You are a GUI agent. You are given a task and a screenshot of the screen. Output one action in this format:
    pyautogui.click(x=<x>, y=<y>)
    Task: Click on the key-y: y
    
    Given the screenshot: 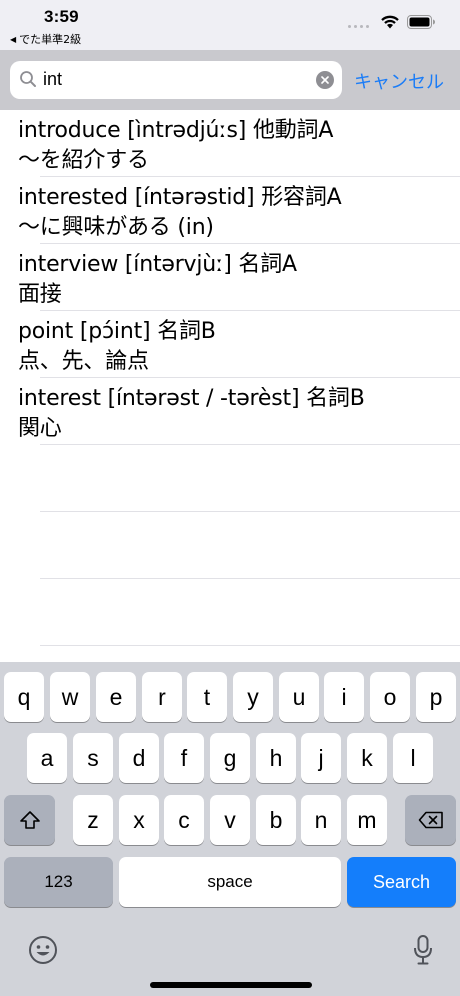 What is the action you would take?
    pyautogui.click(x=253, y=697)
    